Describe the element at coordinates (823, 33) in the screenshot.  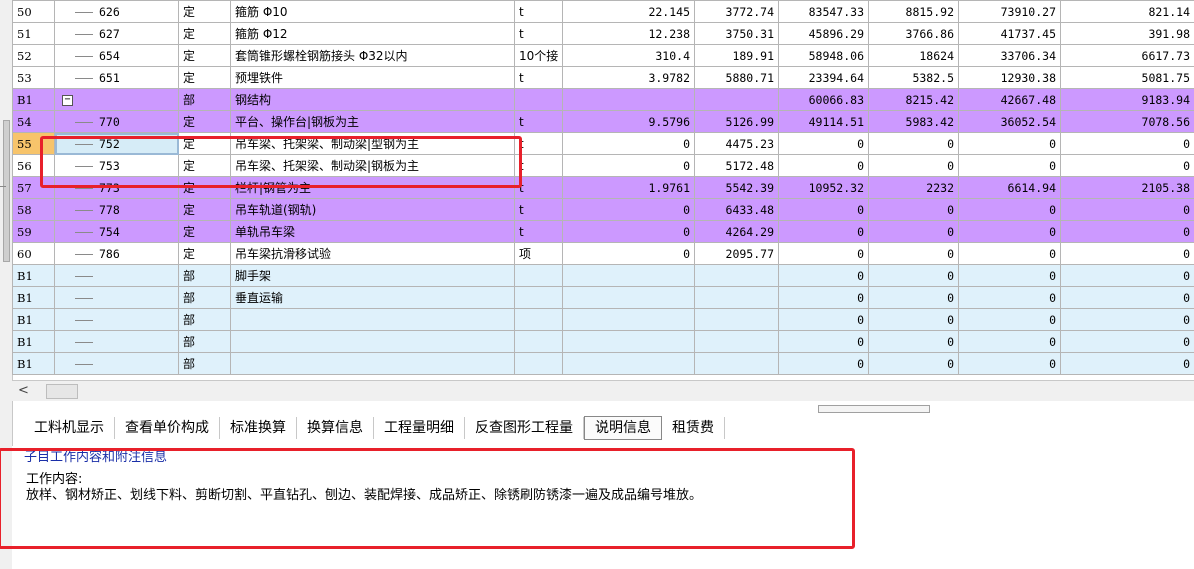
I see `total-cell: 45896.29` at that location.